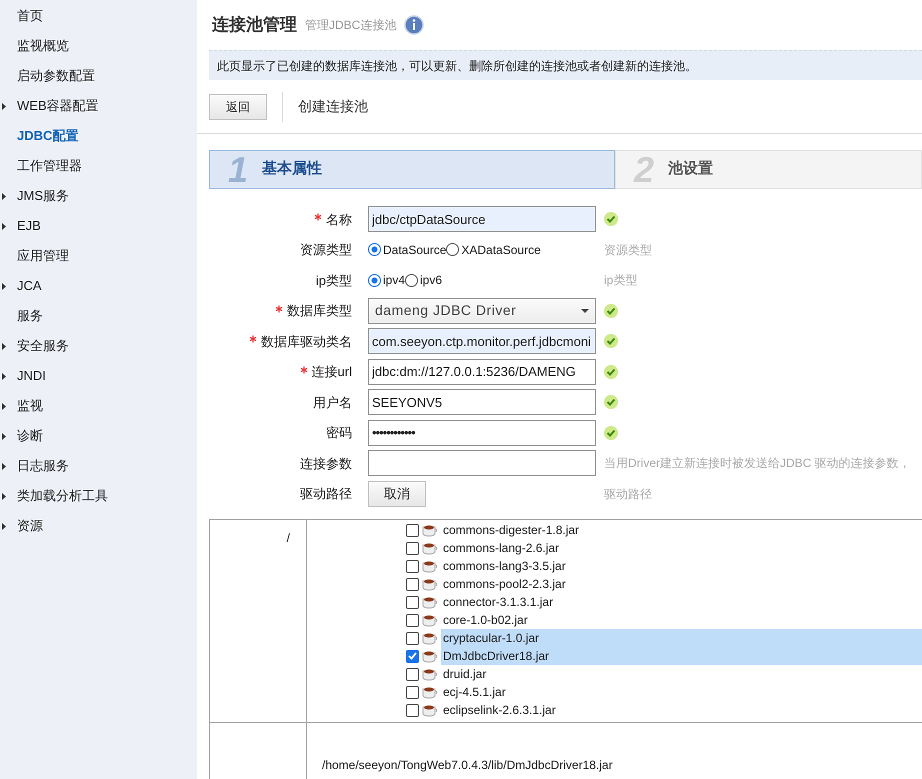 The width and height of the screenshot is (922, 779). Describe the element at coordinates (43, 256) in the screenshot. I see `sidebar-item: 应用管理` at that location.